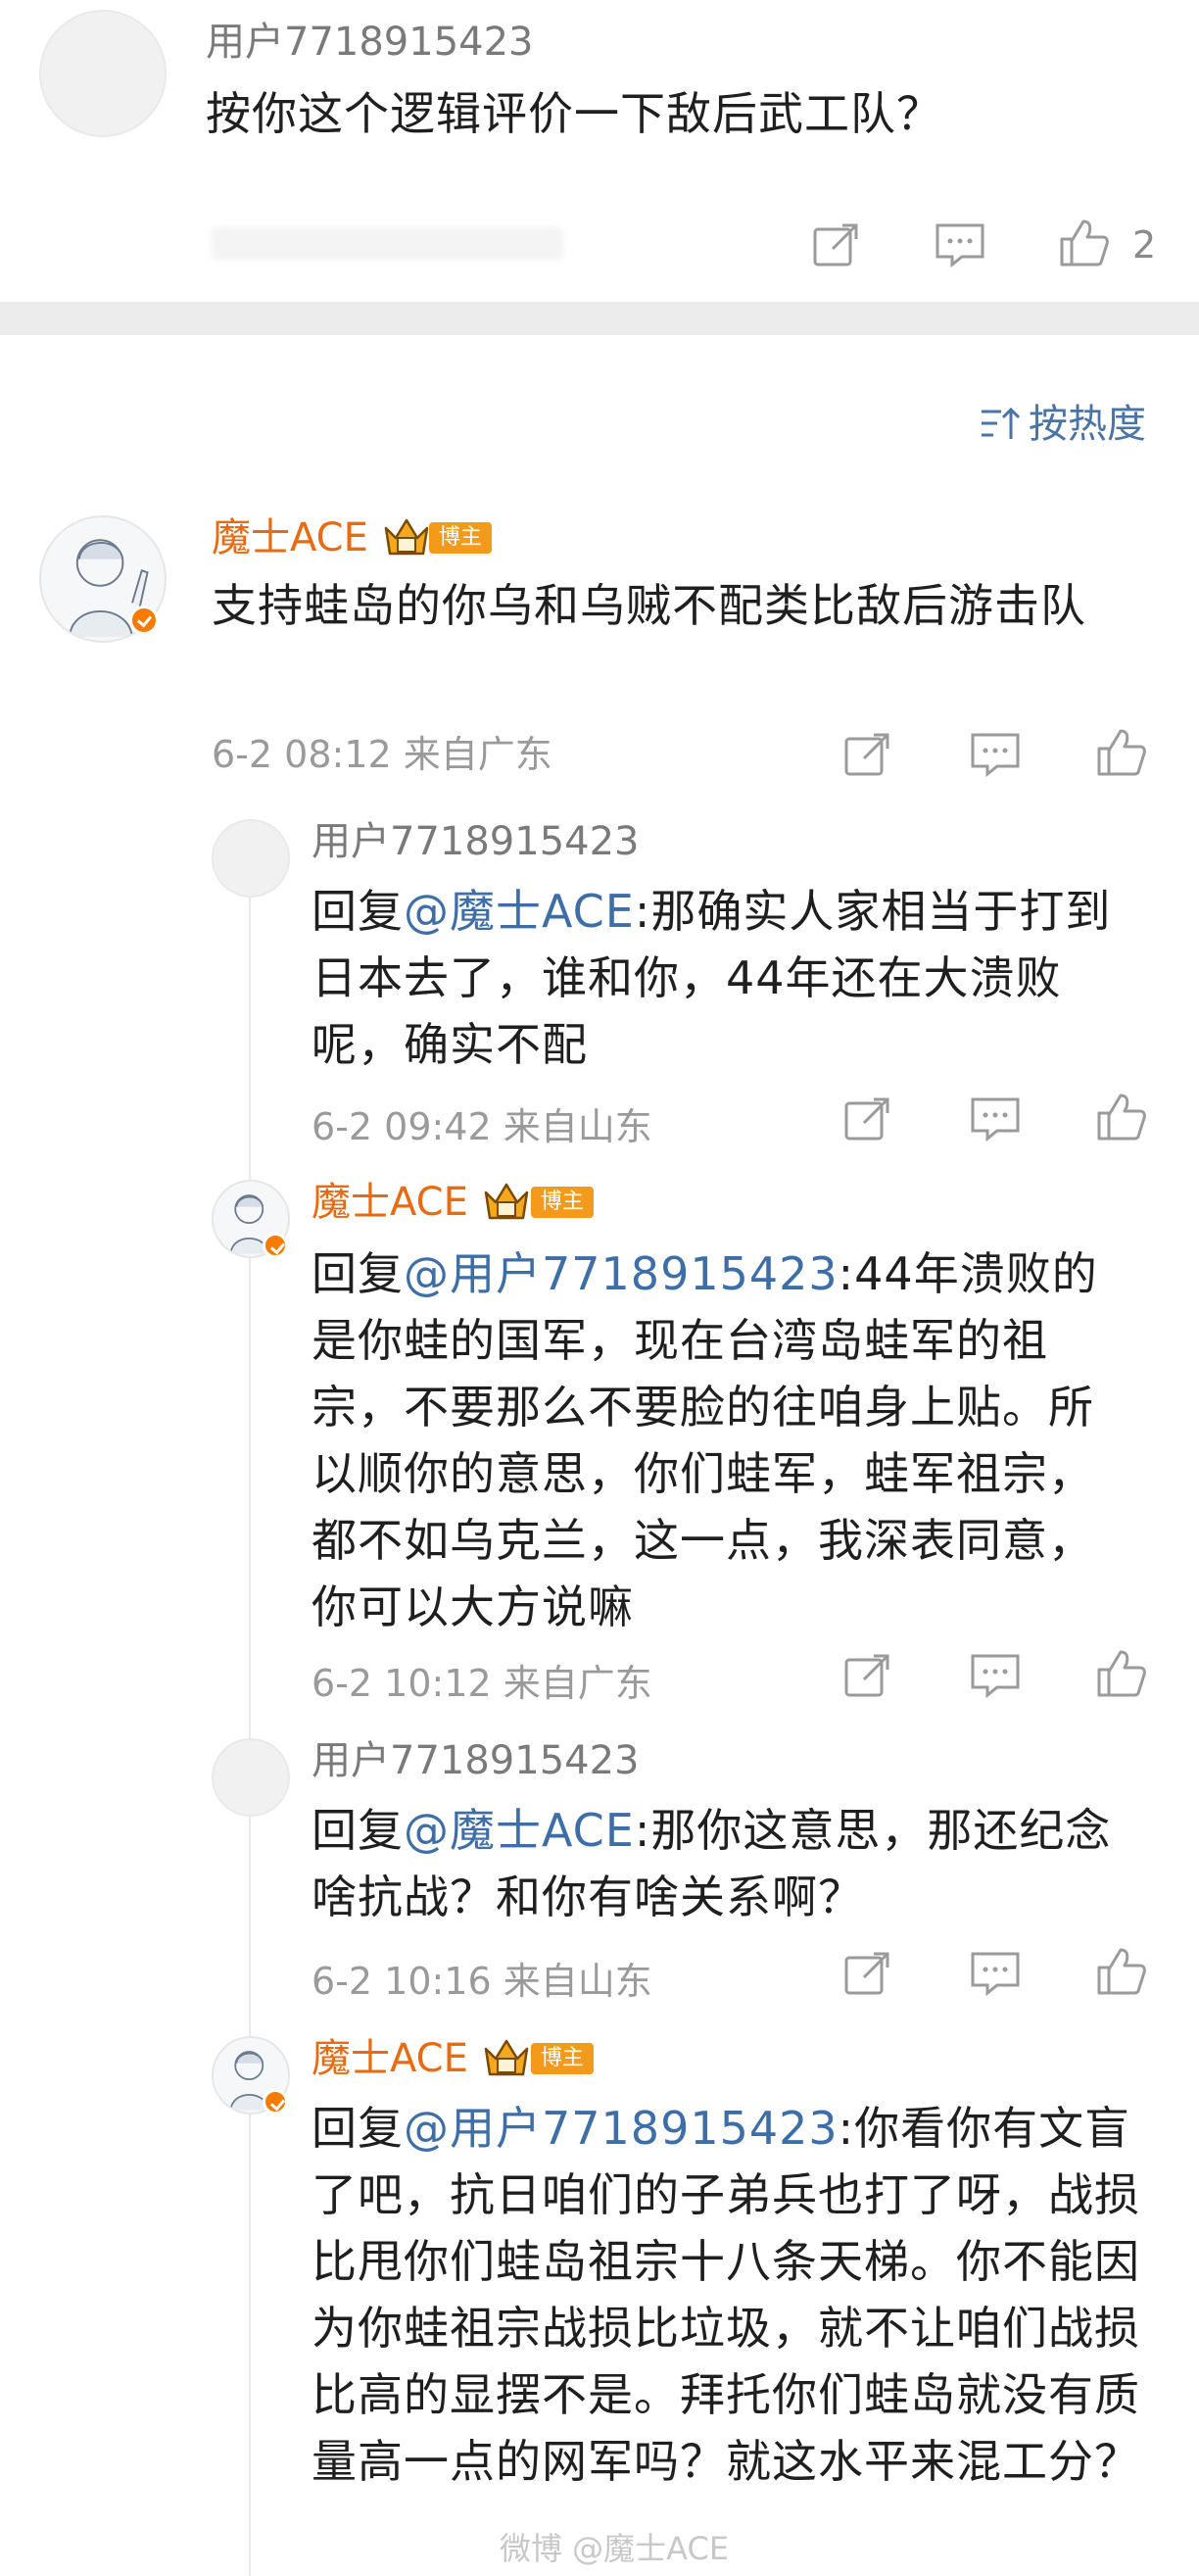 This screenshot has height=2576, width=1199. What do you see at coordinates (1144, 245) in the screenshot?
I see `like-count: 2` at bounding box center [1144, 245].